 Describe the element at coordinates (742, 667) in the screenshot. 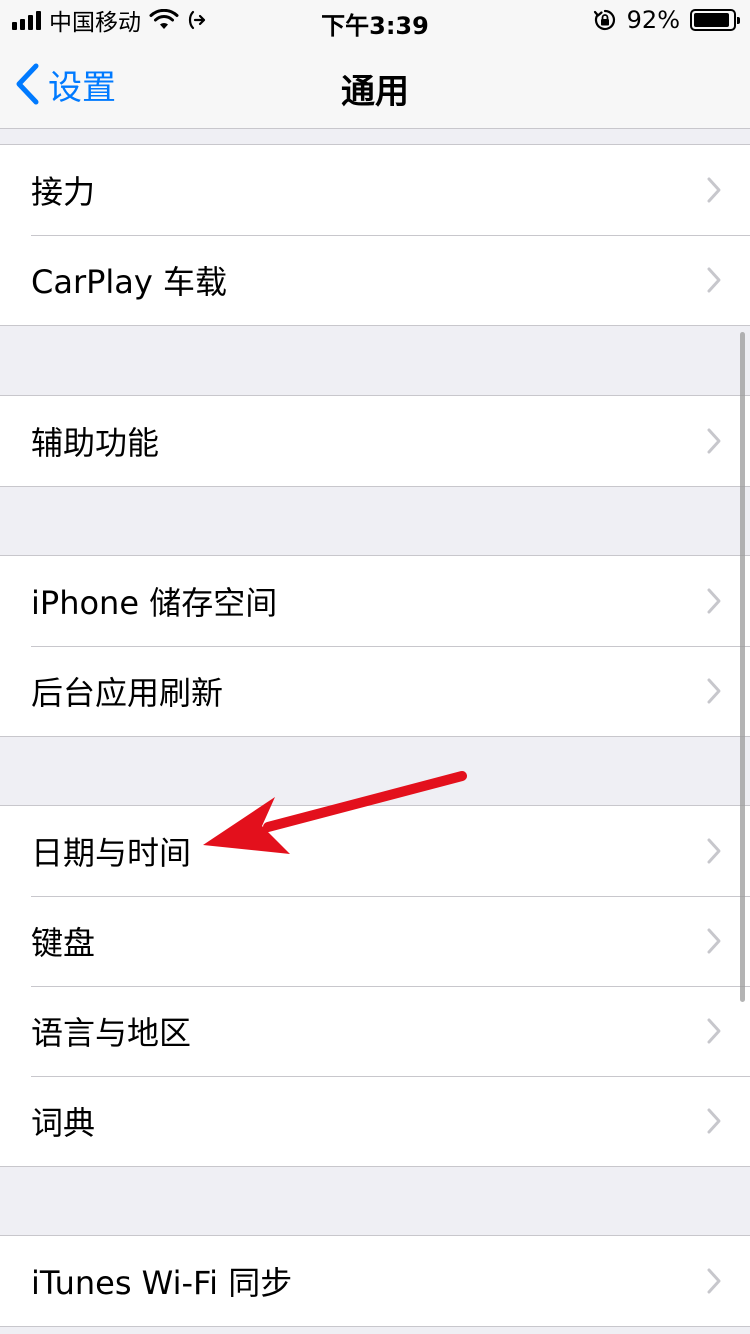

I see `scroll-indicator` at that location.